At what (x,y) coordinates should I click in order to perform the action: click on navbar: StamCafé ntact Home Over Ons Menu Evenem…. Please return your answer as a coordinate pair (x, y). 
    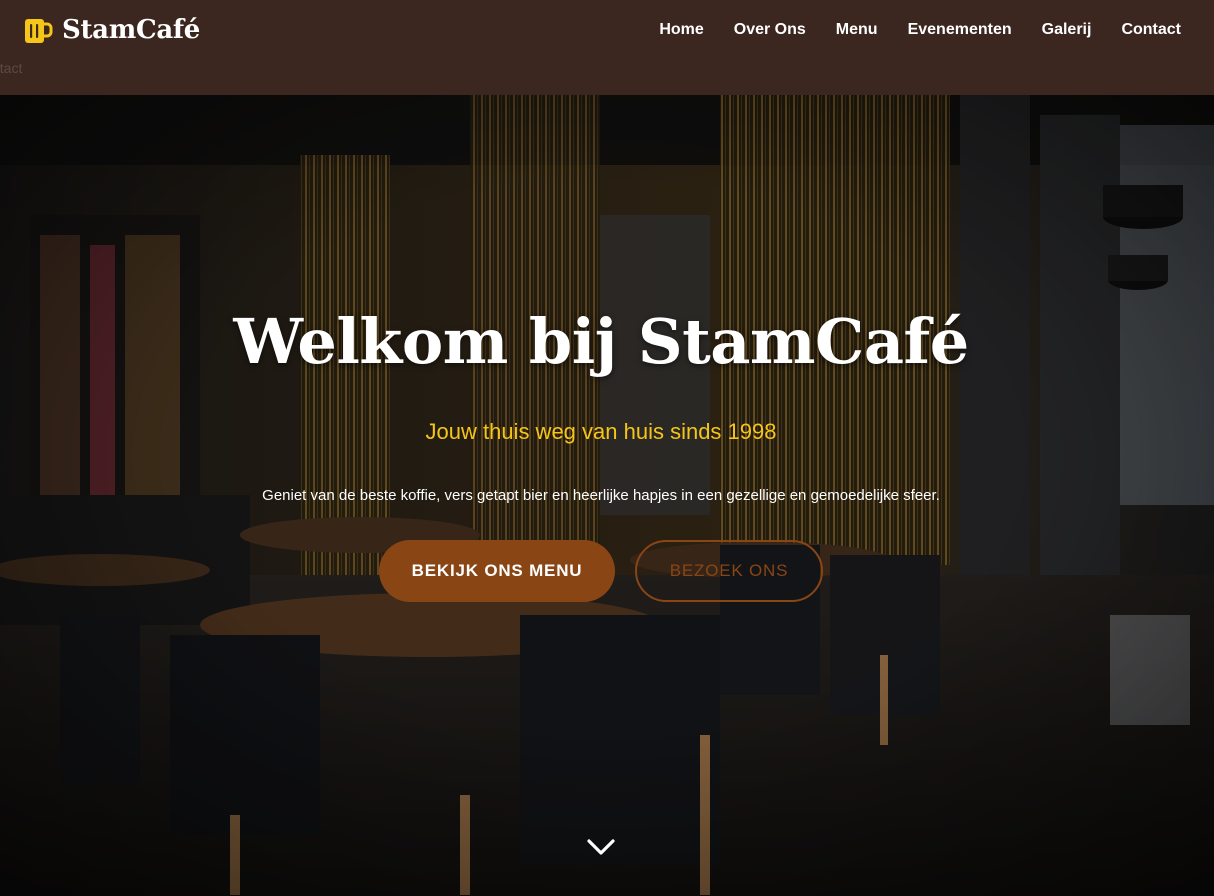
    Looking at the image, I should click on (607, 47).